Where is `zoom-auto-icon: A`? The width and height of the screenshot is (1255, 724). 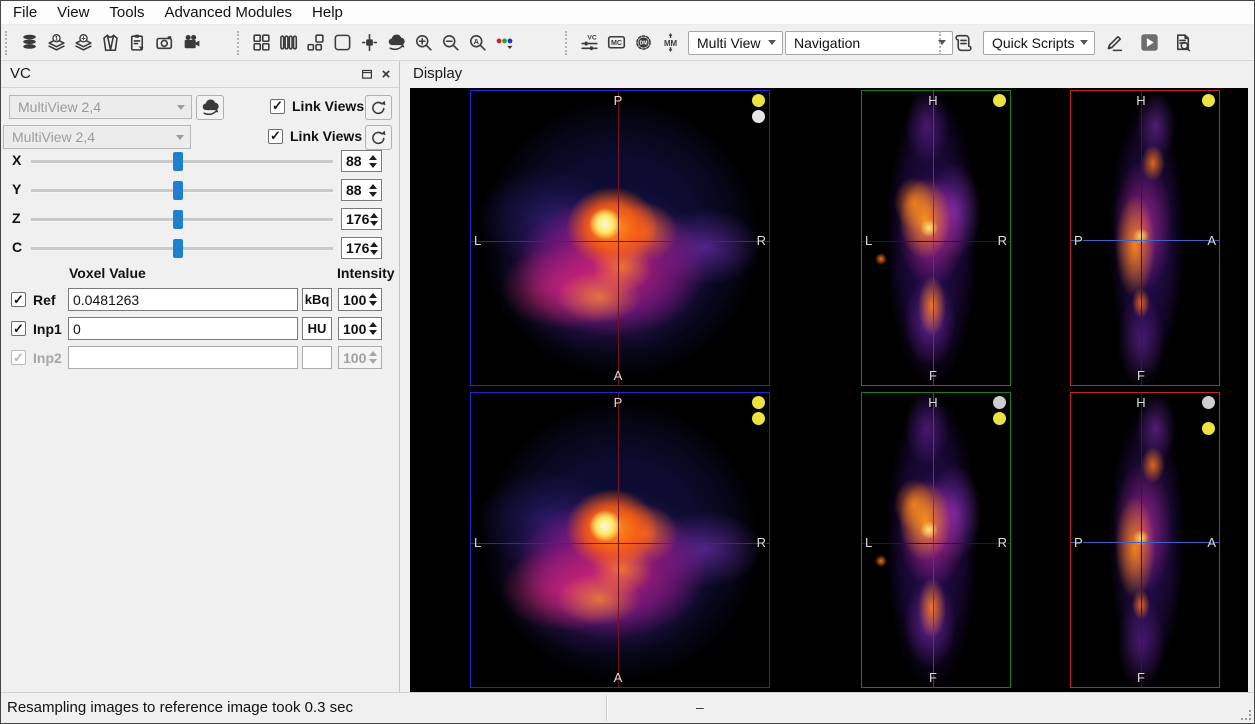
zoom-auto-icon: A is located at coordinates (477, 43).